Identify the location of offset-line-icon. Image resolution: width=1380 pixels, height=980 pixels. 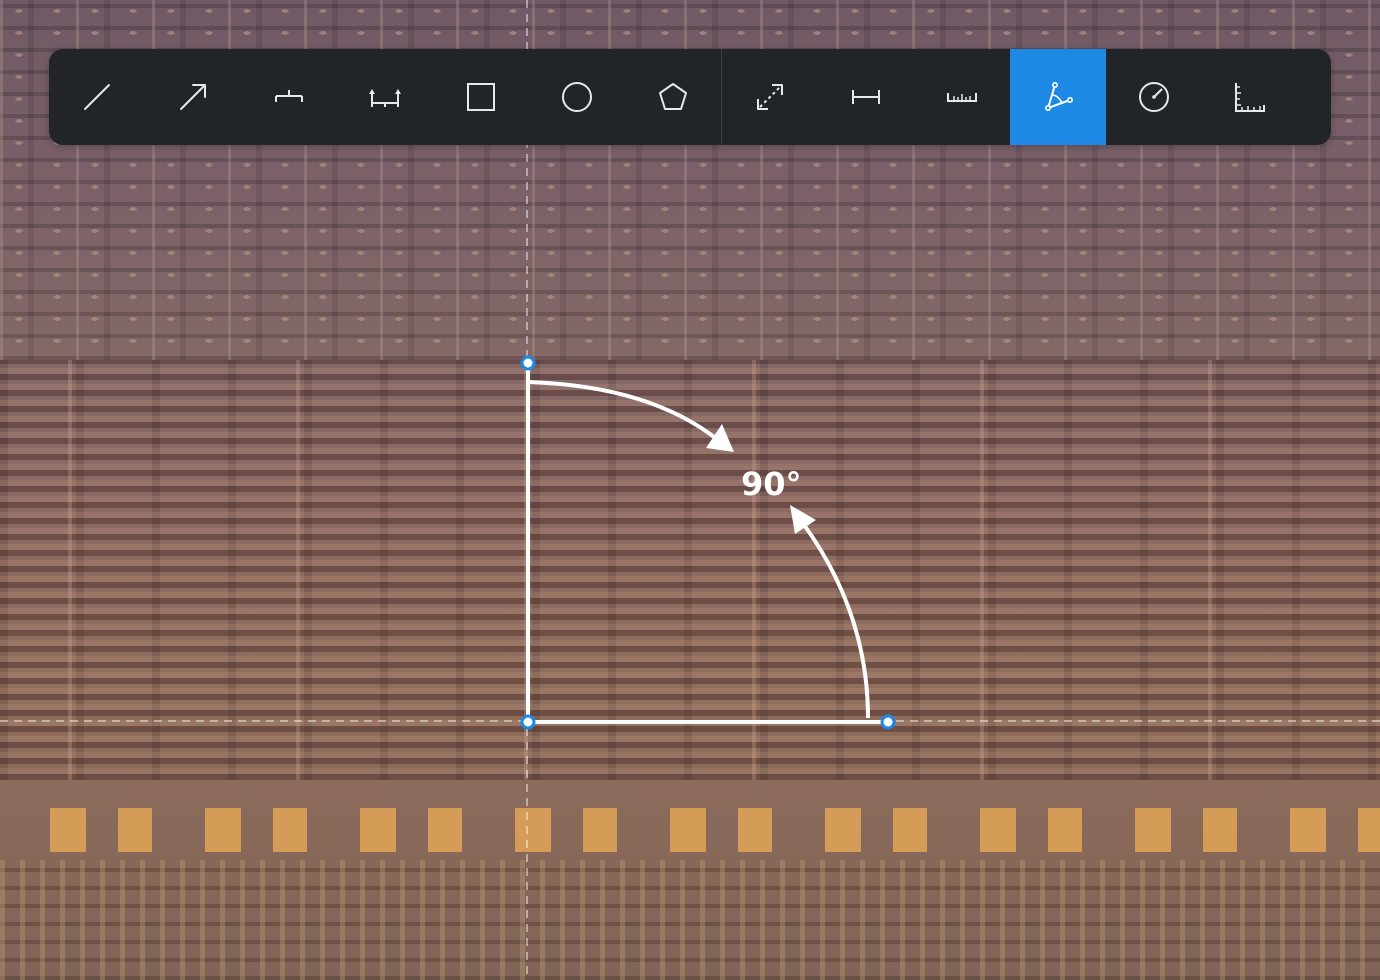
(289, 96).